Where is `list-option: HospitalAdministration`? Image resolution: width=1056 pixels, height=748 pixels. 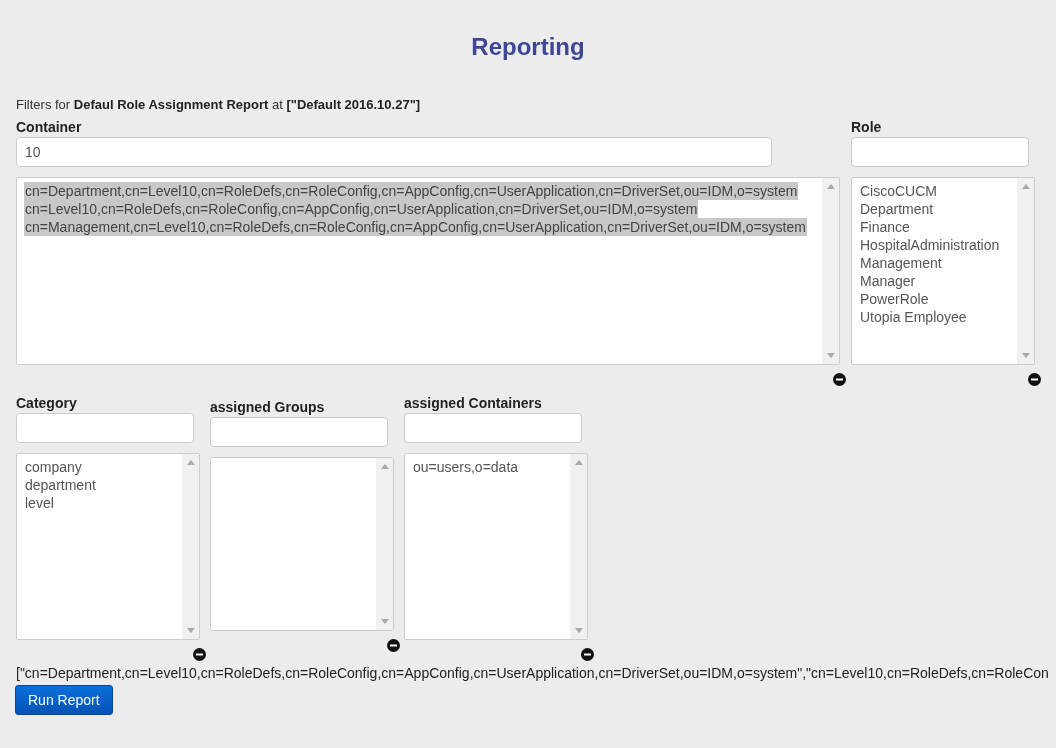
list-option: HospitalAdministration is located at coordinates (930, 245).